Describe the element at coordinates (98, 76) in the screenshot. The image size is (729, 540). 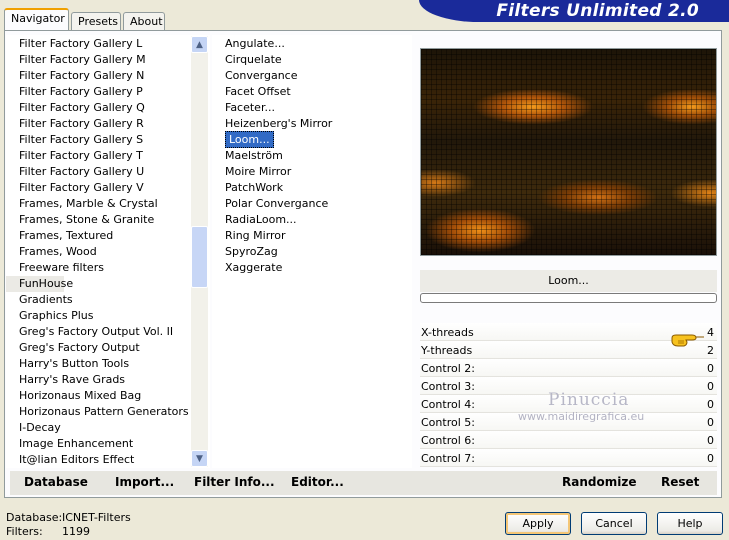
I see `category-item: Filter Factory Gallery N` at that location.